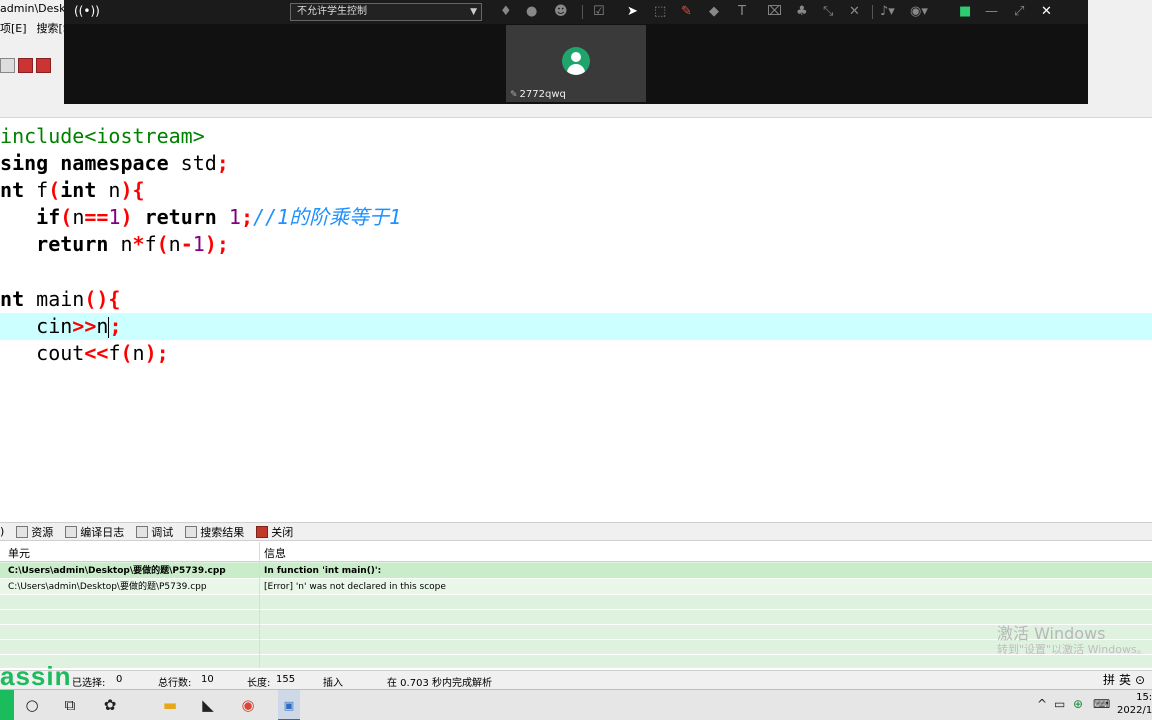 Image resolution: width=1152 pixels, height=720 pixels. I want to click on copy-icon, so click(7, 65).